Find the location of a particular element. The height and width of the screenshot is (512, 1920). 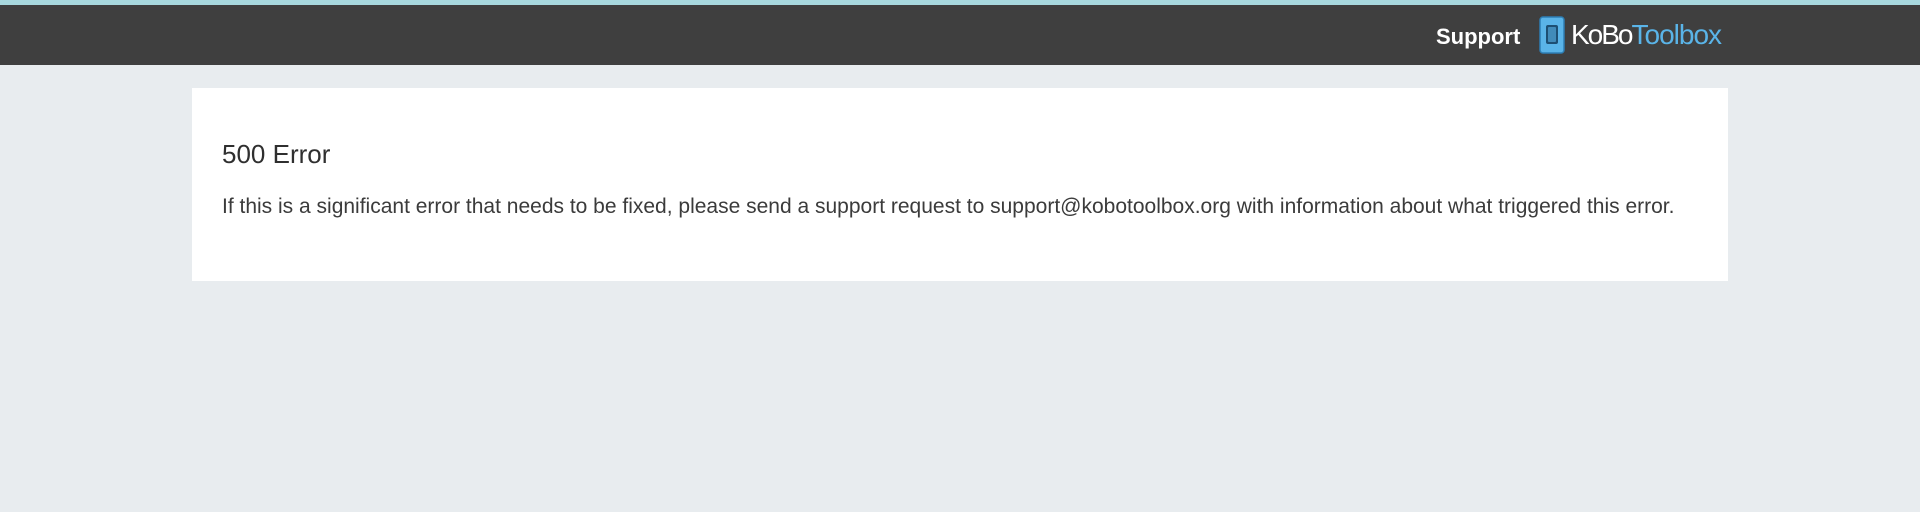

kobo-device-icon is located at coordinates (1552, 35).